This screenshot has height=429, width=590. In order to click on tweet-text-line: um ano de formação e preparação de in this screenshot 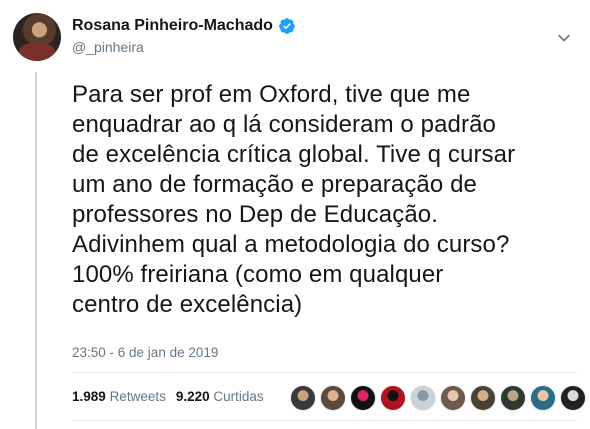, I will do `click(274, 184)`.